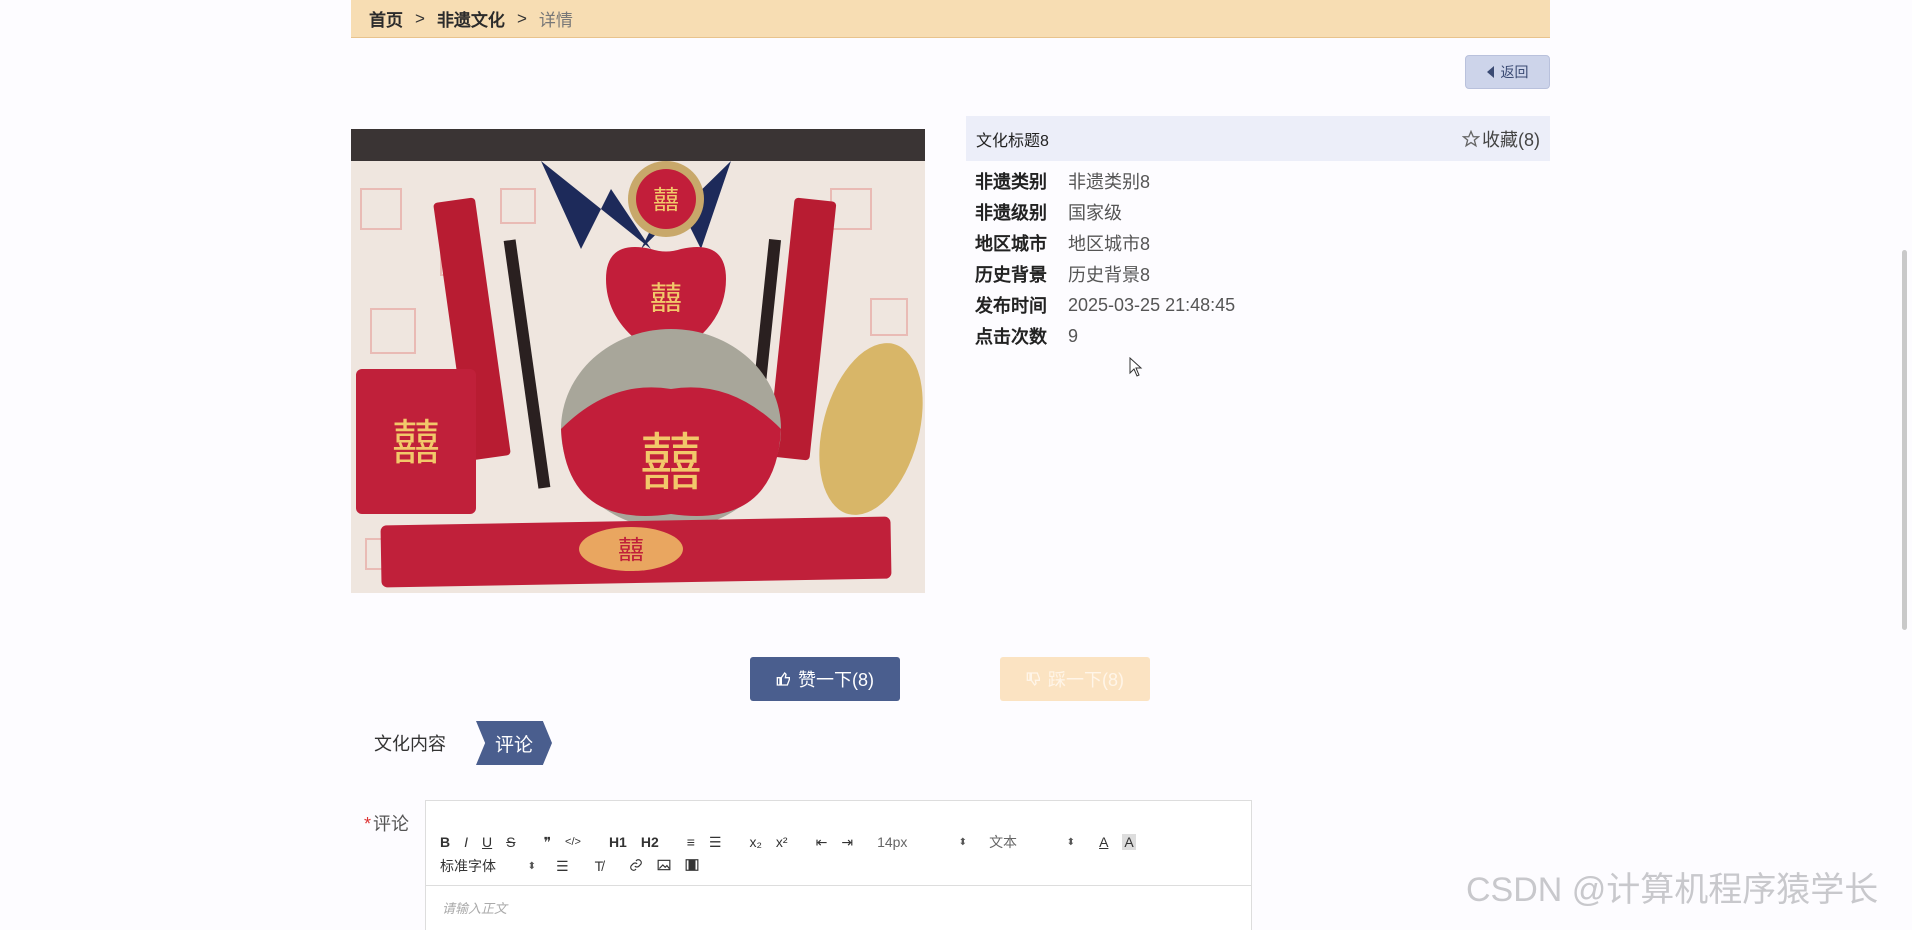 This screenshot has width=1912, height=930. What do you see at coordinates (664, 866) in the screenshot?
I see `image-icon` at bounding box center [664, 866].